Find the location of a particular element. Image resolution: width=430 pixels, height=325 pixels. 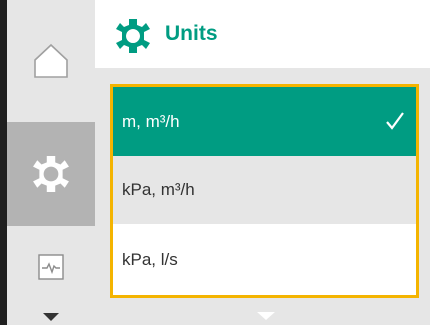

option-label: m, m³/h is located at coordinates (151, 121).